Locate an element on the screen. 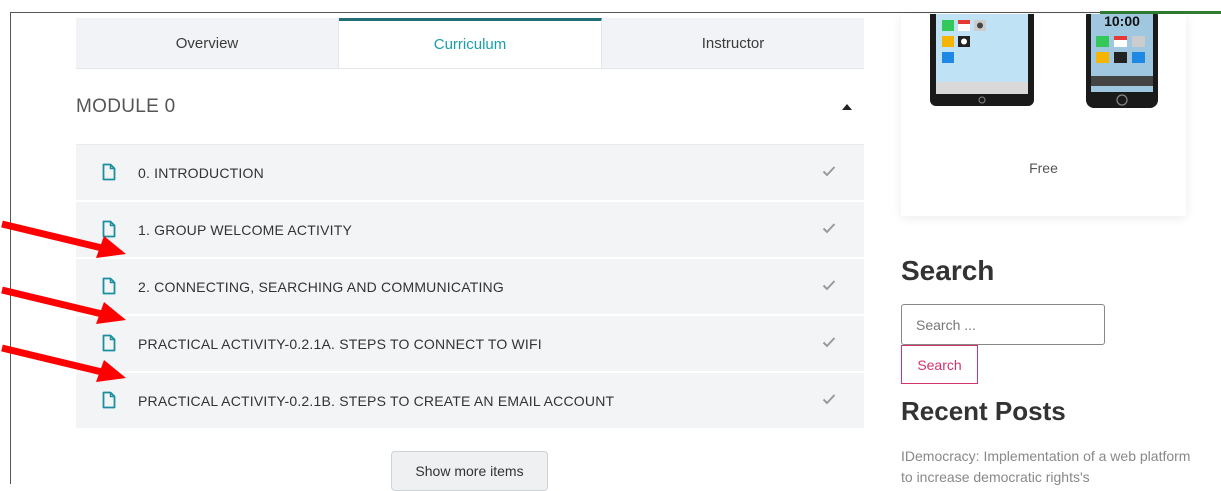 The height and width of the screenshot is (491, 1221). course-card: 10:00 Free is located at coordinates (1043, 115).